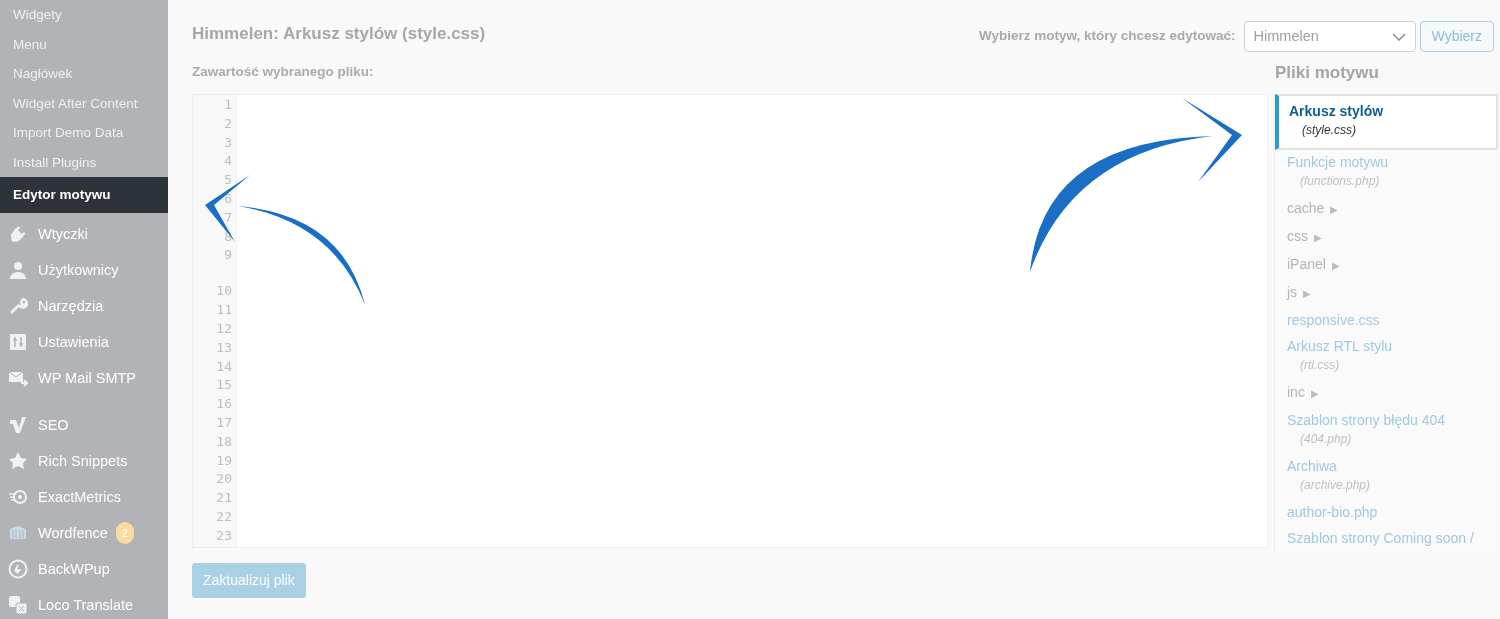  I want to click on user-icon, so click(18, 269).